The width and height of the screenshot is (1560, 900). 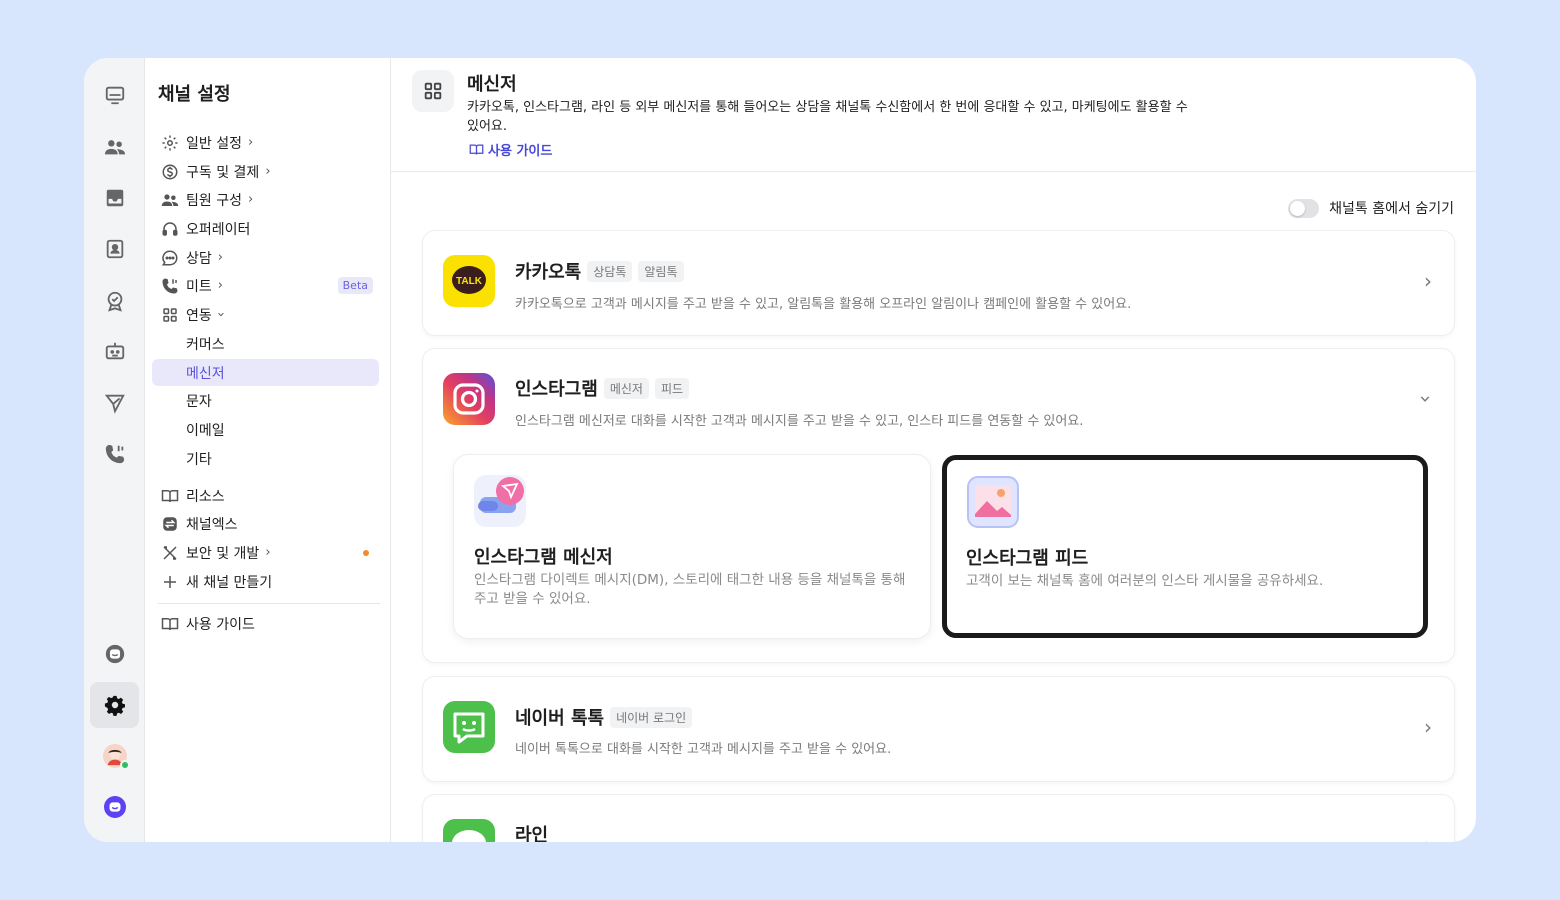 I want to click on sidebar-item-label: 이메일, so click(x=205, y=430).